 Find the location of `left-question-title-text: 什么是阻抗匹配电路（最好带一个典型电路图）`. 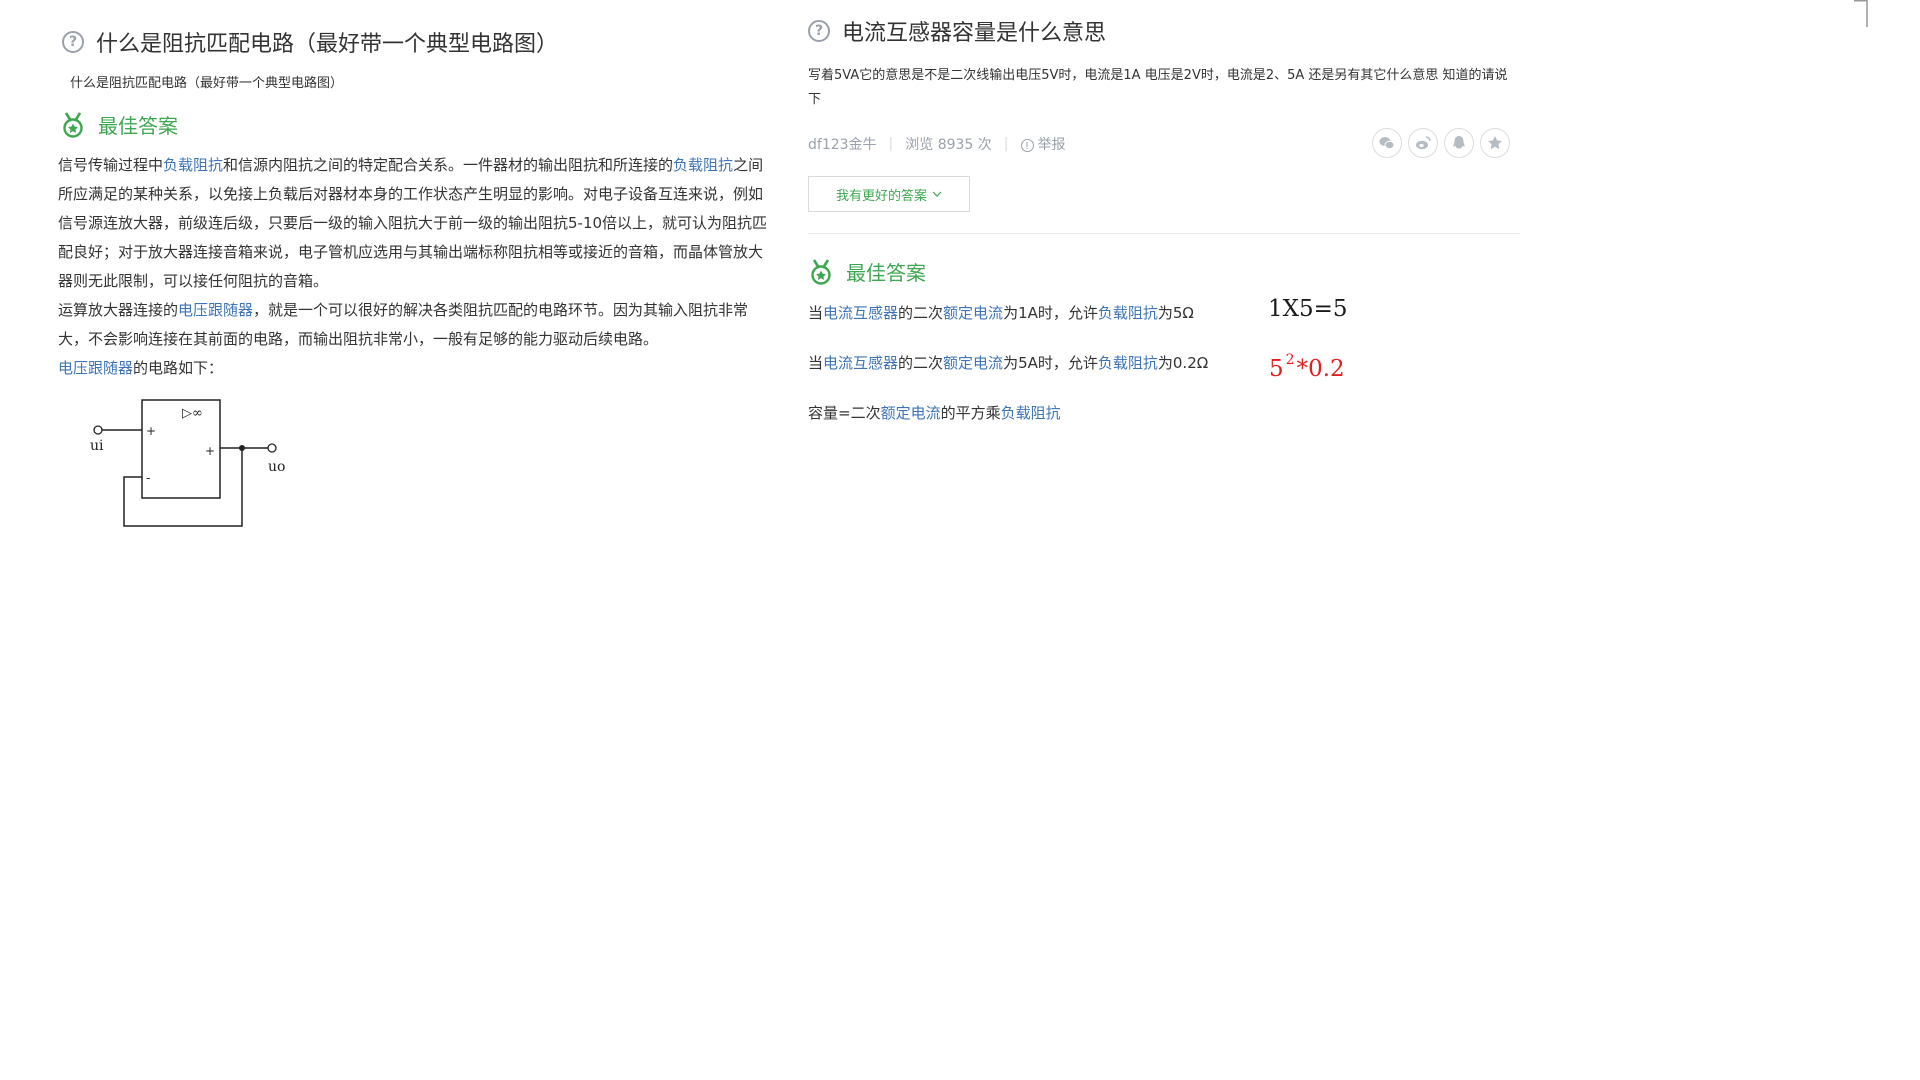

left-question-title-text: 什么是阻抗匹配电路（最好带一个典型电路图） is located at coordinates (327, 44).